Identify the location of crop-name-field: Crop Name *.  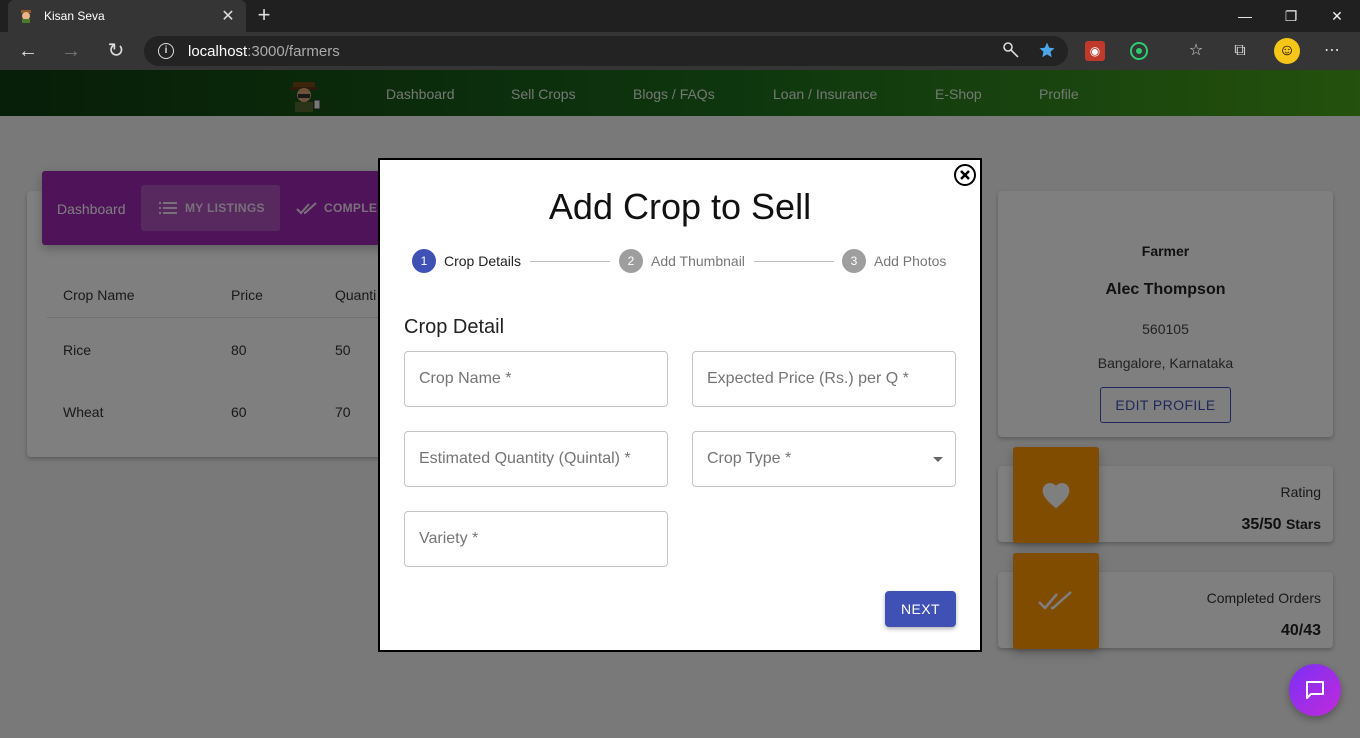
(536, 379).